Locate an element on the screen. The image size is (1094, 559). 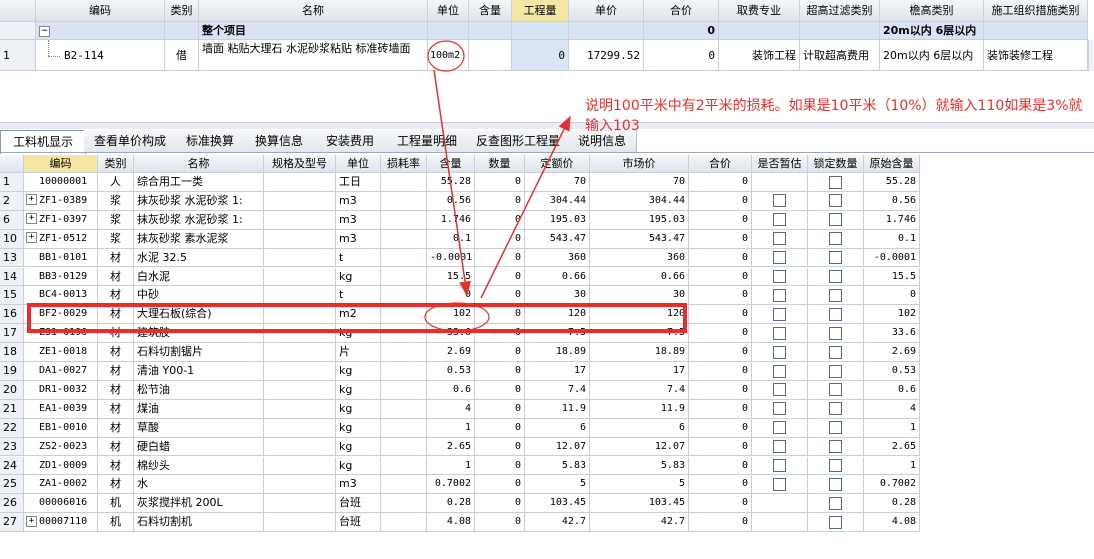
unit-highlight-ellipse is located at coordinates (446, 56).